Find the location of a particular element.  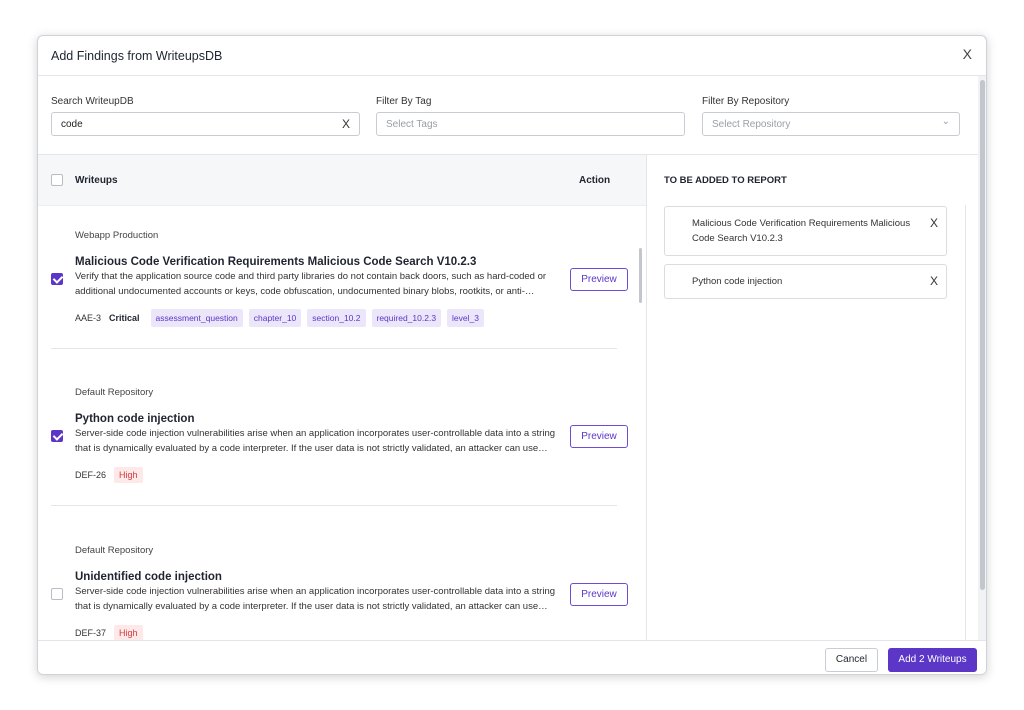

repository-filter-select: Select Repository ⌄ is located at coordinates (831, 124).